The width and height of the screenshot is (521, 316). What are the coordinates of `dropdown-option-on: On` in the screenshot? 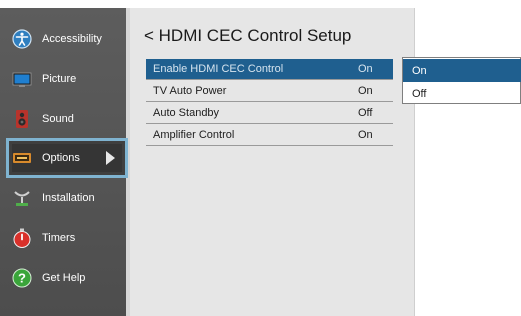 It's located at (462, 70).